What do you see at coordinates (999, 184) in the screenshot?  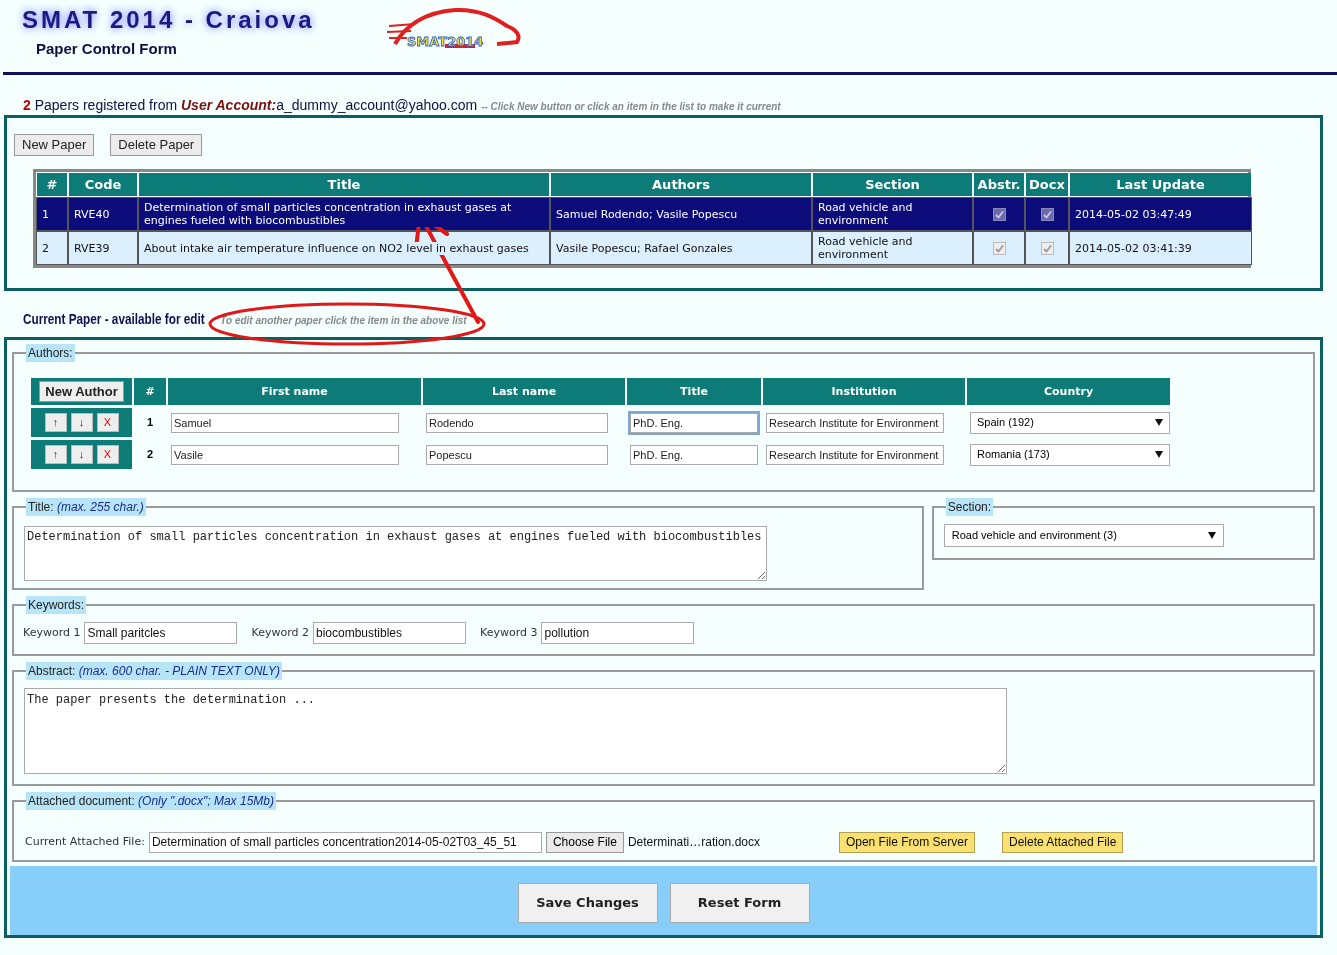 I see `column-header: Abstr.` at bounding box center [999, 184].